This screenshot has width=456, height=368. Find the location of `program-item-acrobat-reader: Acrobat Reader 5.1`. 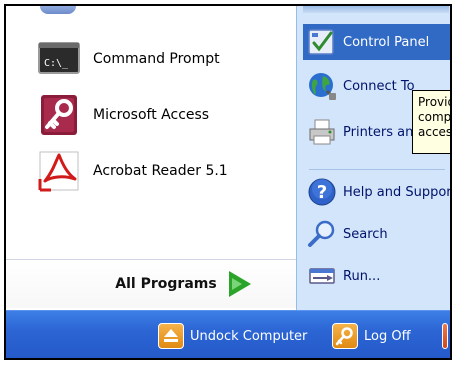

program-item-acrobat-reader: Acrobat Reader 5.1 is located at coordinates (162, 171).